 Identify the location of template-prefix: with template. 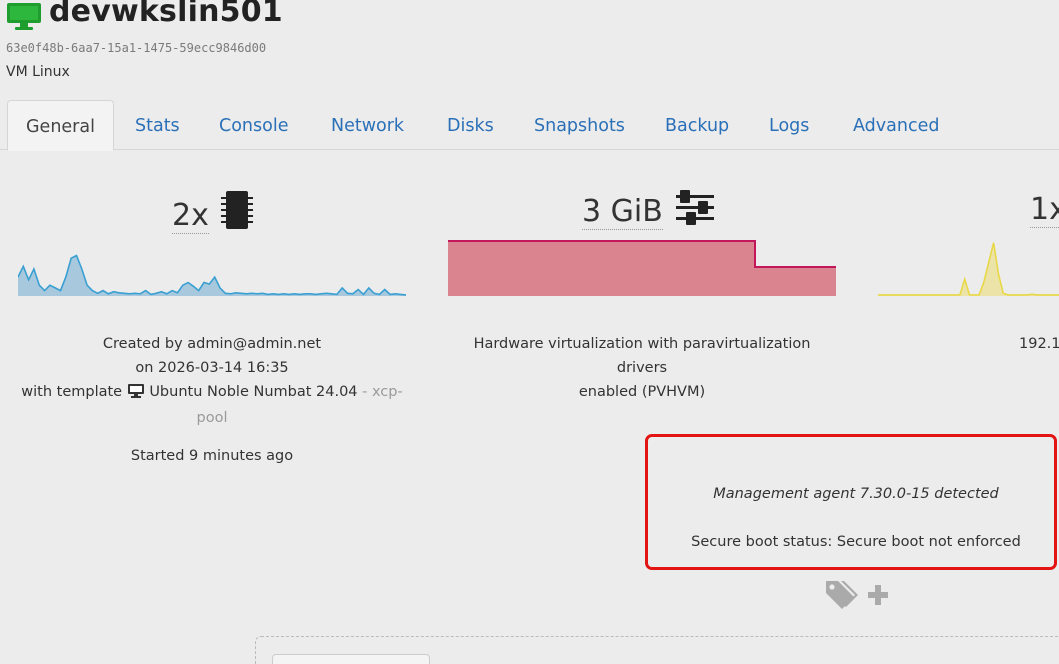
(72, 392).